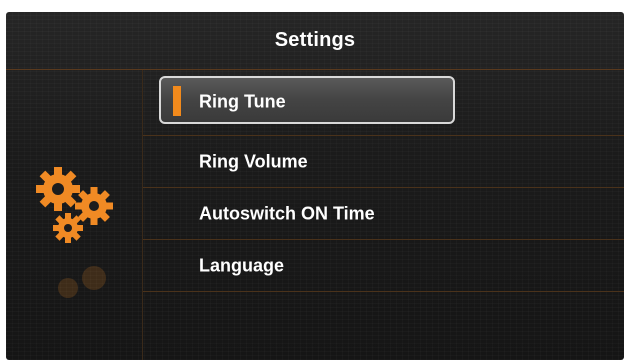 The height and width of the screenshot is (360, 627). Describe the element at coordinates (242, 101) in the screenshot. I see `menu-item-label: Ring Tune` at that location.